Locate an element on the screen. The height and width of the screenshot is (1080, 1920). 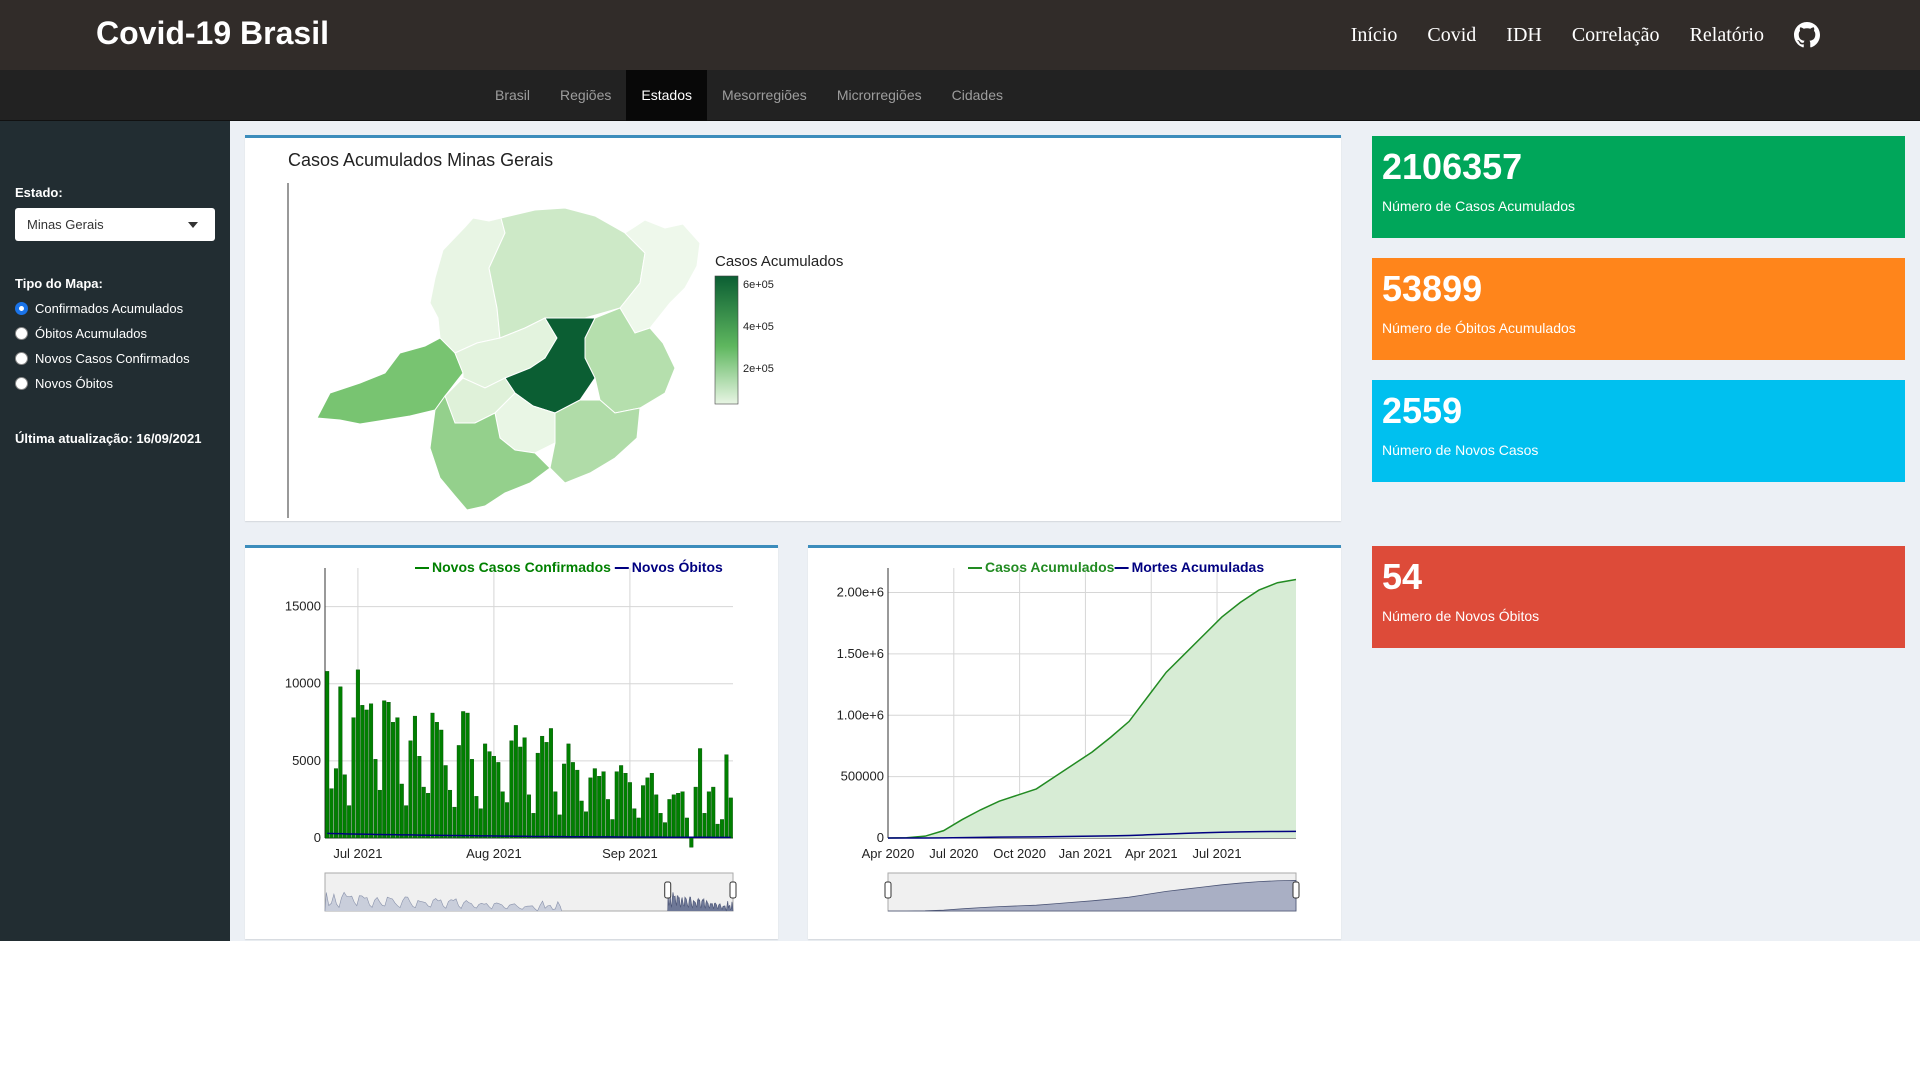
github-icon is located at coordinates (1807, 35).